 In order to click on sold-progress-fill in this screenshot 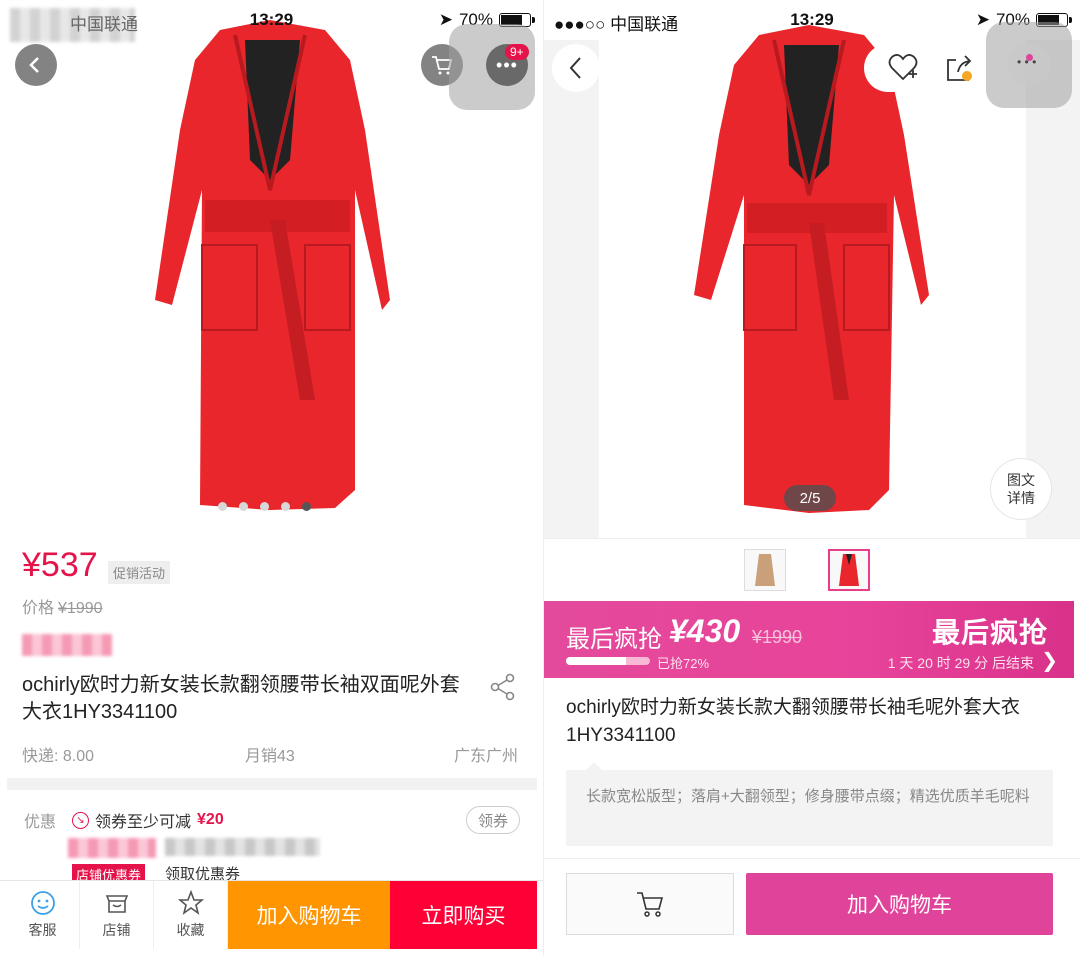, I will do `click(596, 661)`.